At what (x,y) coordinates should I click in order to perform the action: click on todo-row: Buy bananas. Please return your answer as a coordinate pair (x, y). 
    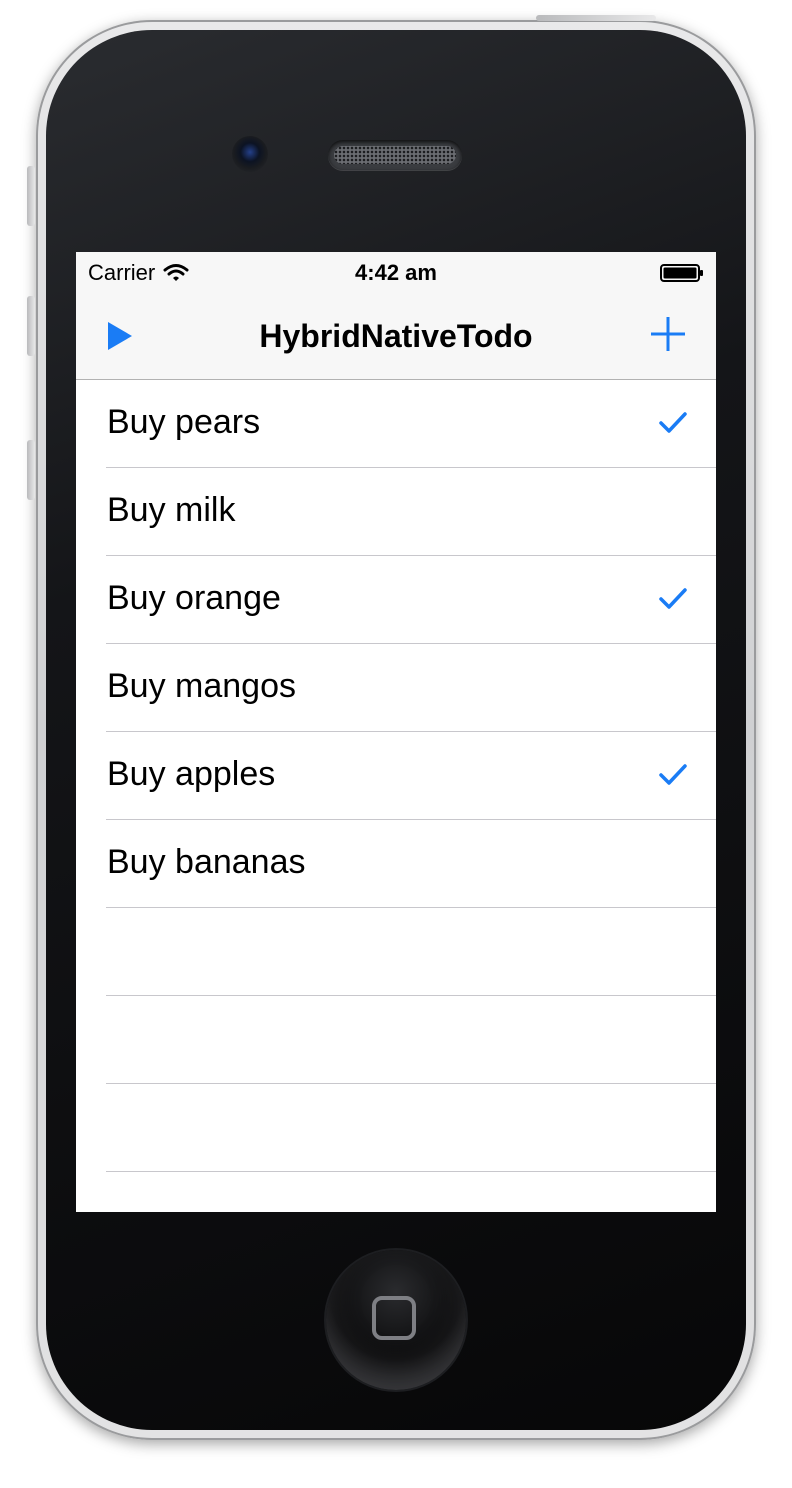
    Looking at the image, I should click on (396, 864).